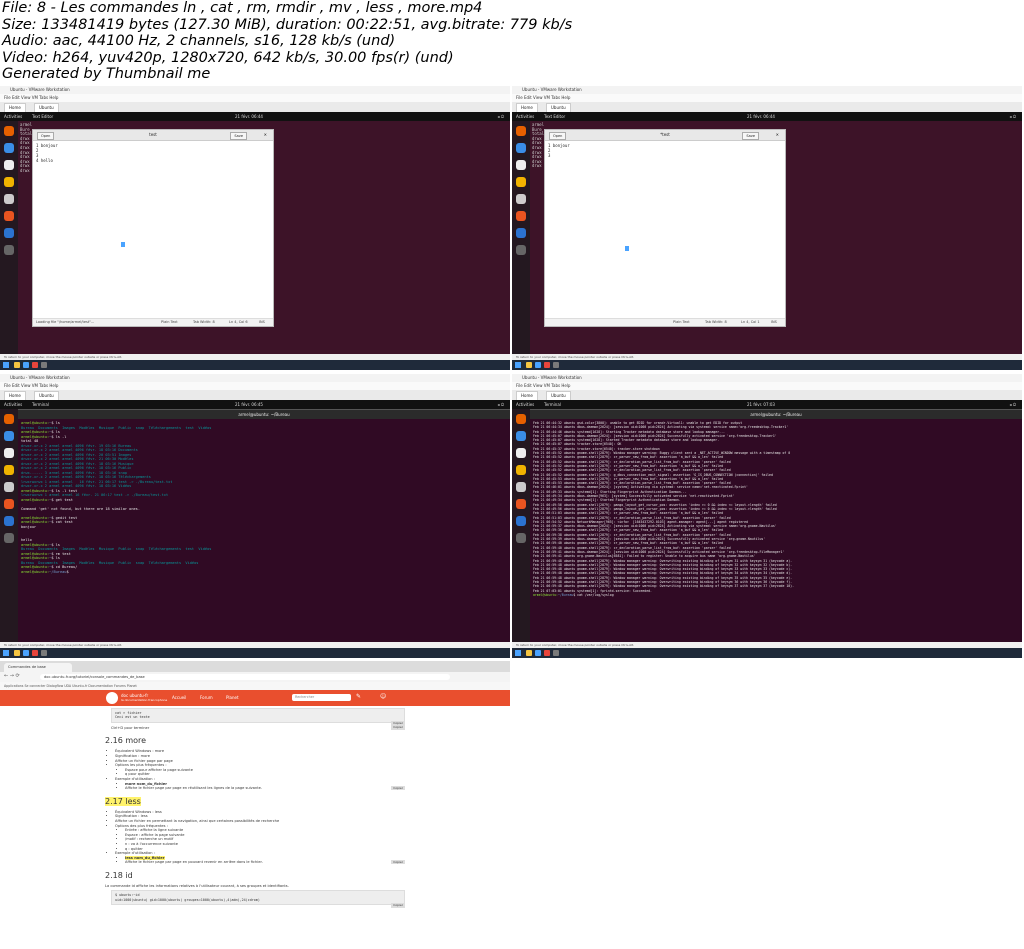 Image resolution: width=1024 pixels, height=949 pixels. Describe the element at coordinates (153, 230) in the screenshot. I see `editor-body: 1 bonjour 2 3 4 hello` at that location.